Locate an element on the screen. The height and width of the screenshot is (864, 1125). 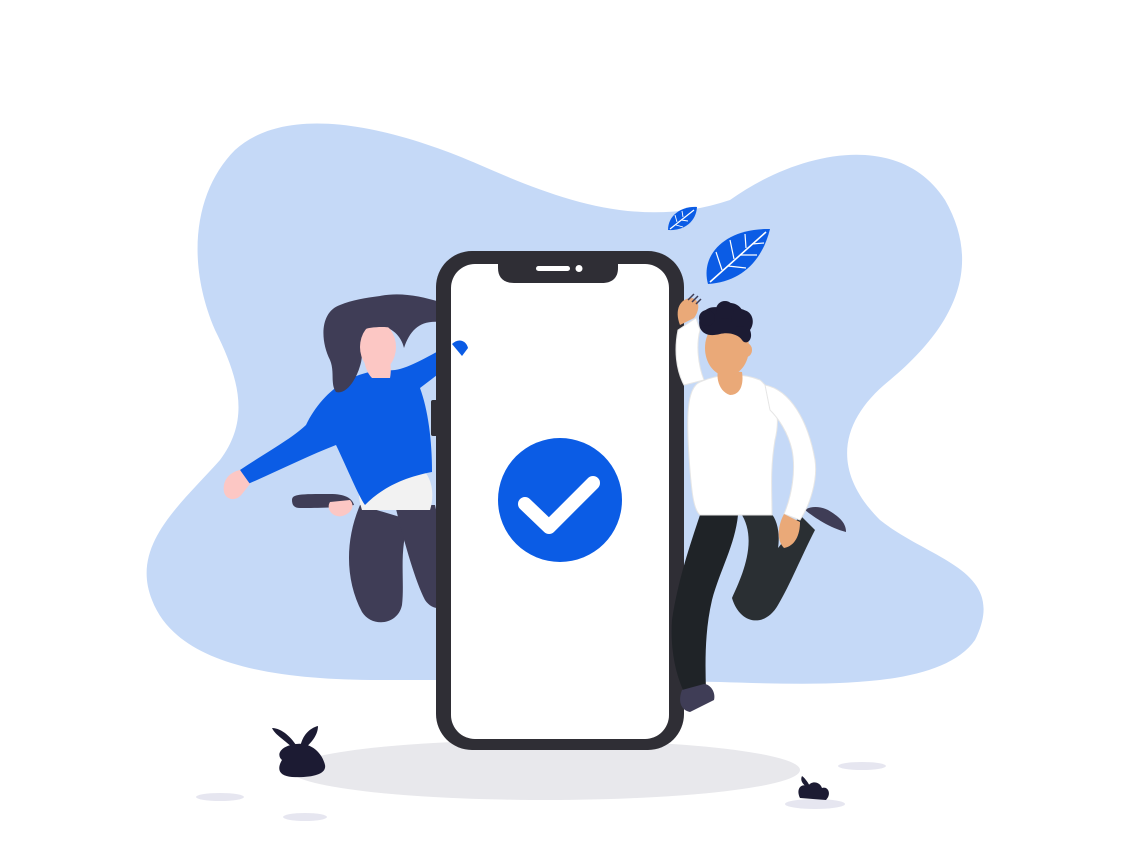
phone-speaker is located at coordinates (553, 268).